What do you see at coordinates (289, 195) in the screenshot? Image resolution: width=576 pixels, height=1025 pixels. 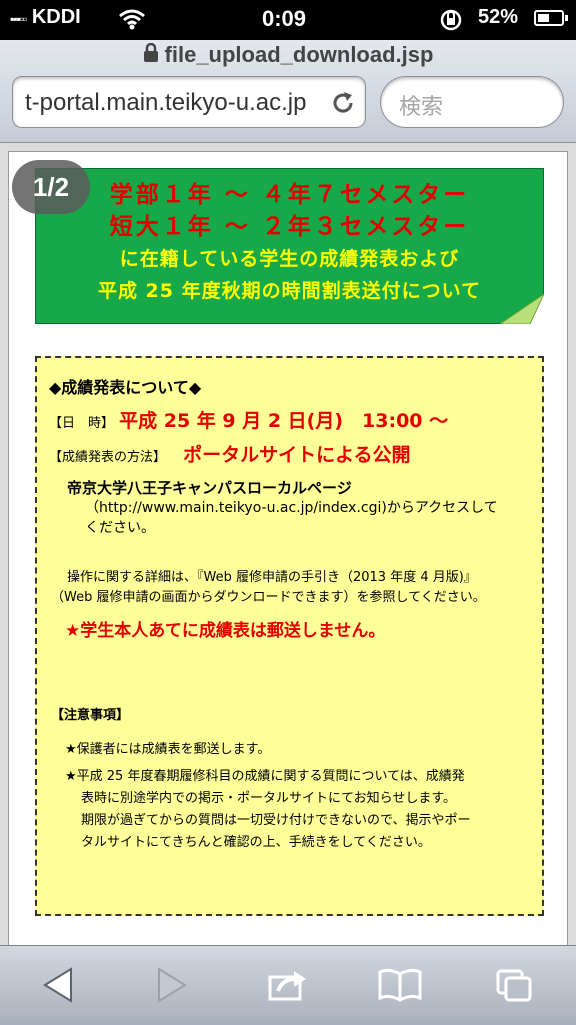 I see `banner-line-1: 学部１年 〜 ４年７セメスター` at bounding box center [289, 195].